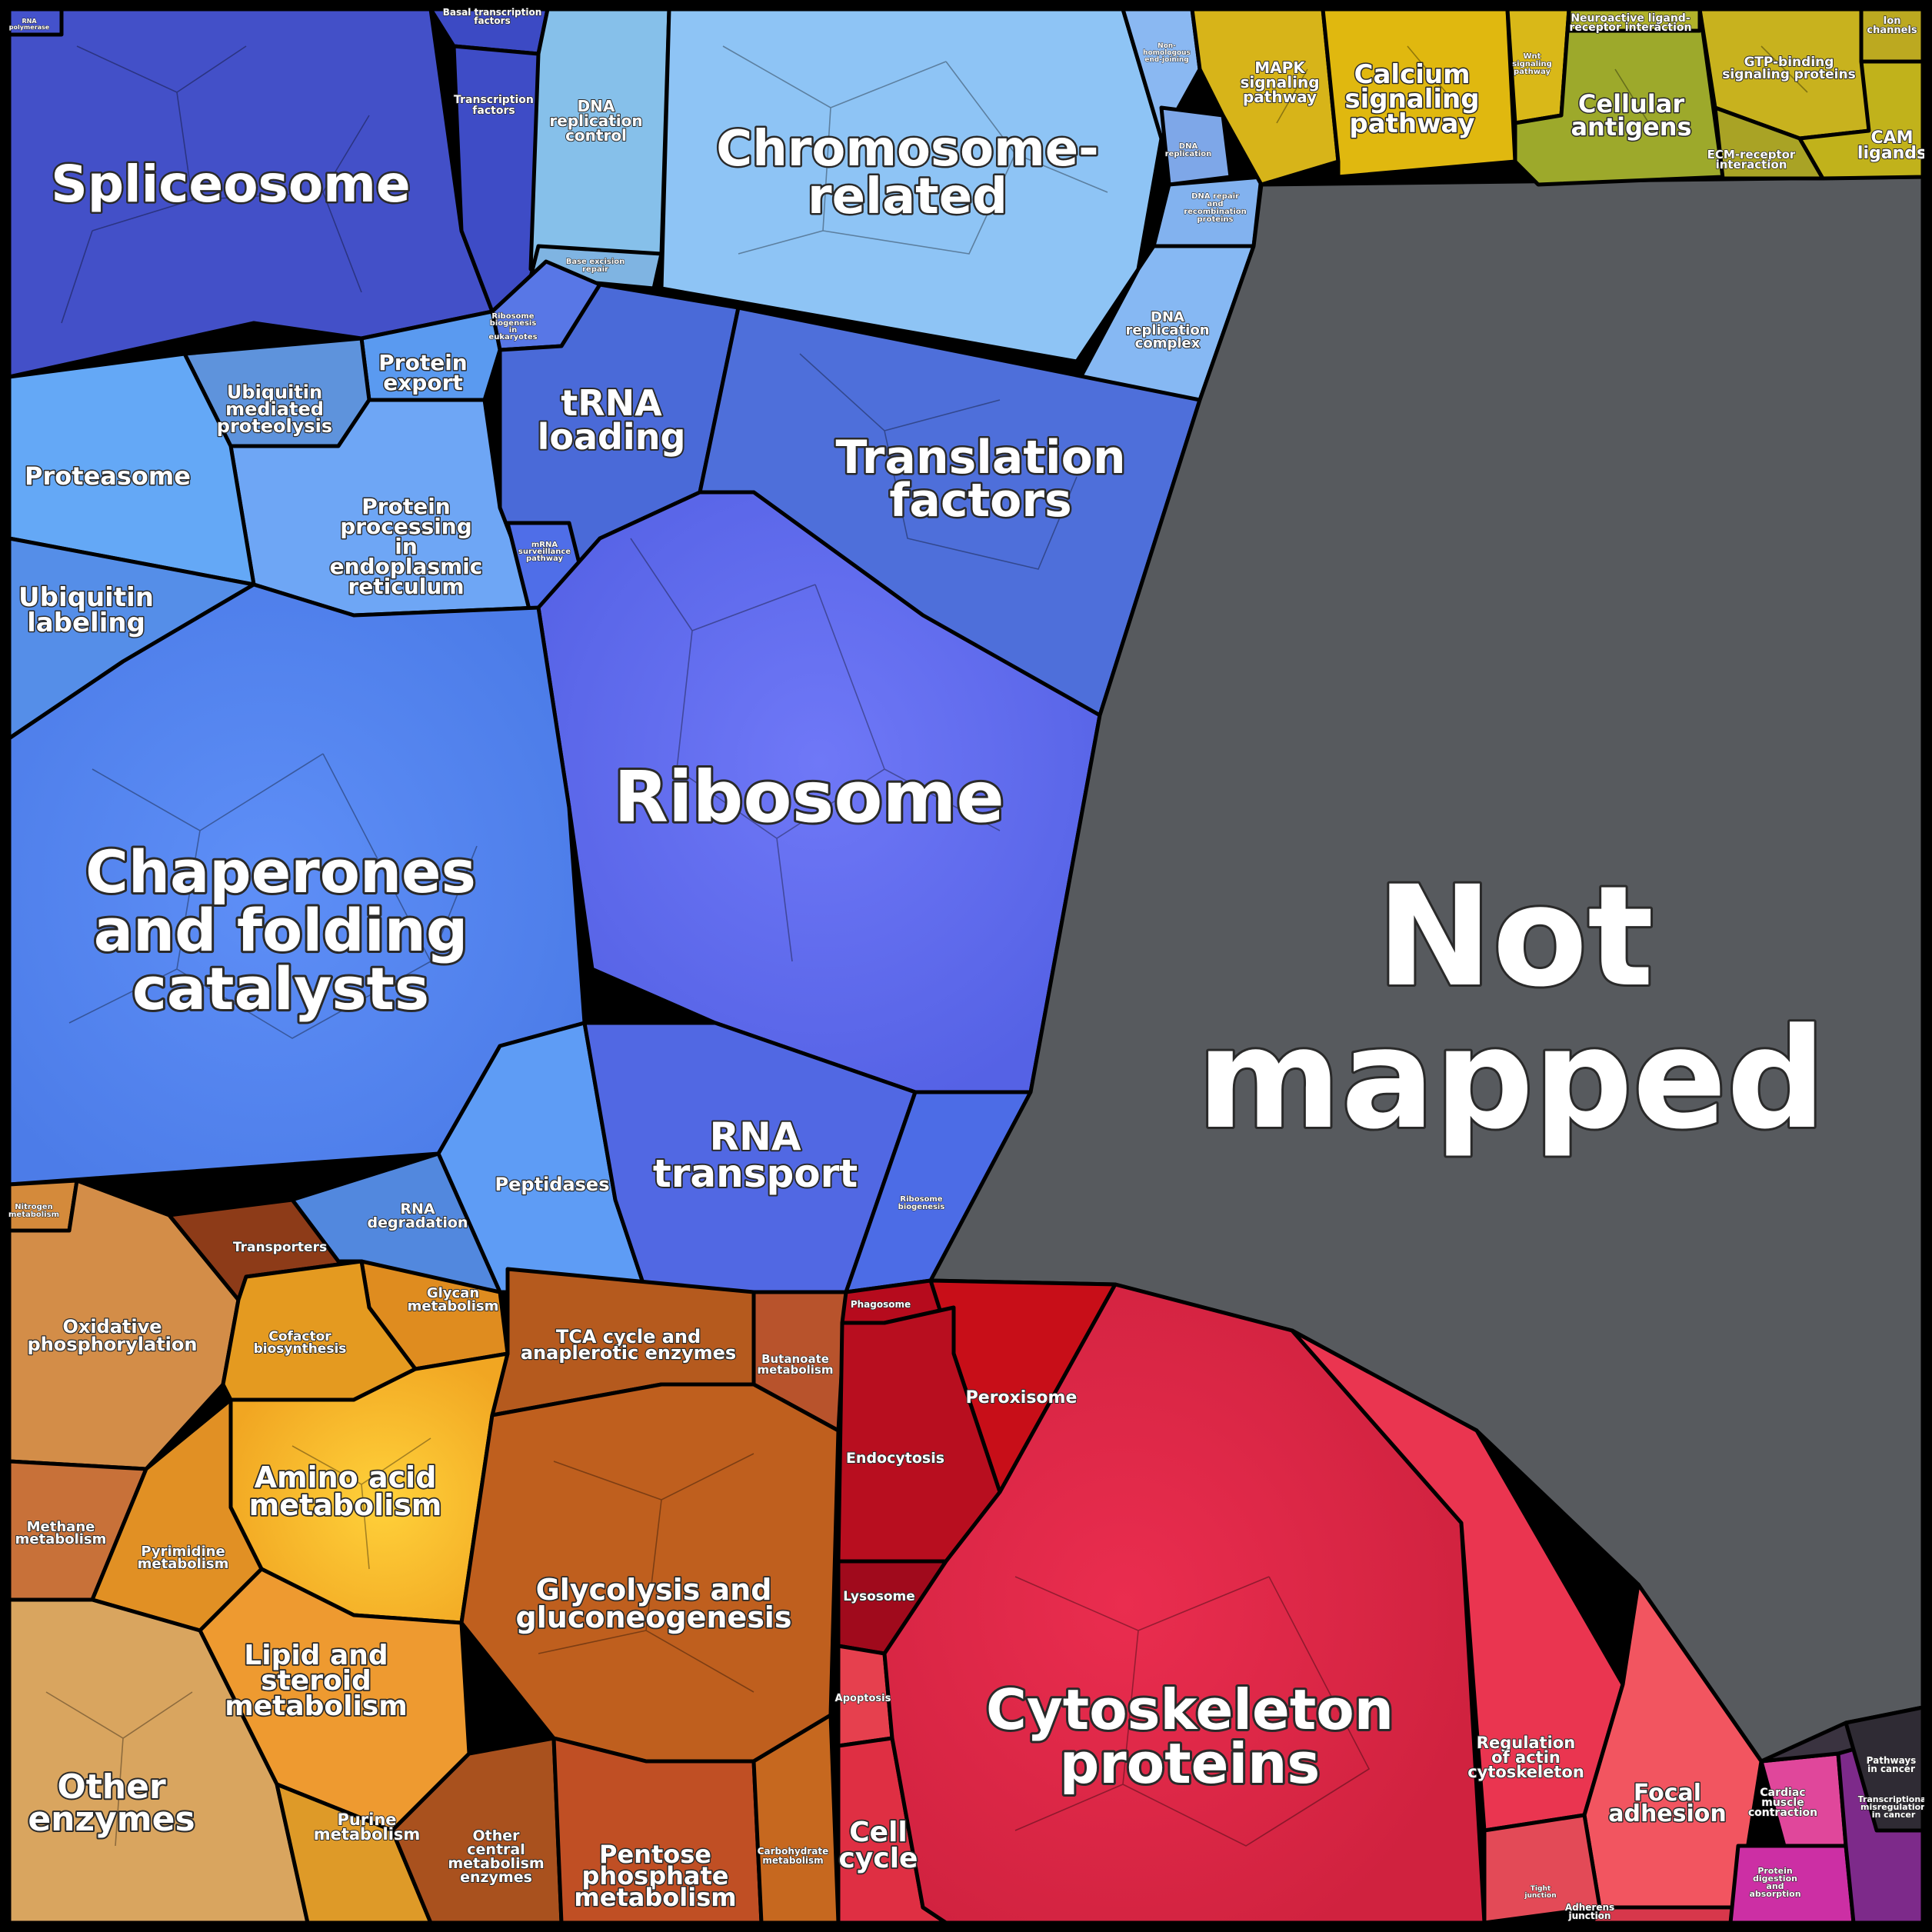 The height and width of the screenshot is (1932, 1932). What do you see at coordinates (183, 1558) in the screenshot?
I see `label-pyrimidine: Pyrimidine metabolism` at bounding box center [183, 1558].